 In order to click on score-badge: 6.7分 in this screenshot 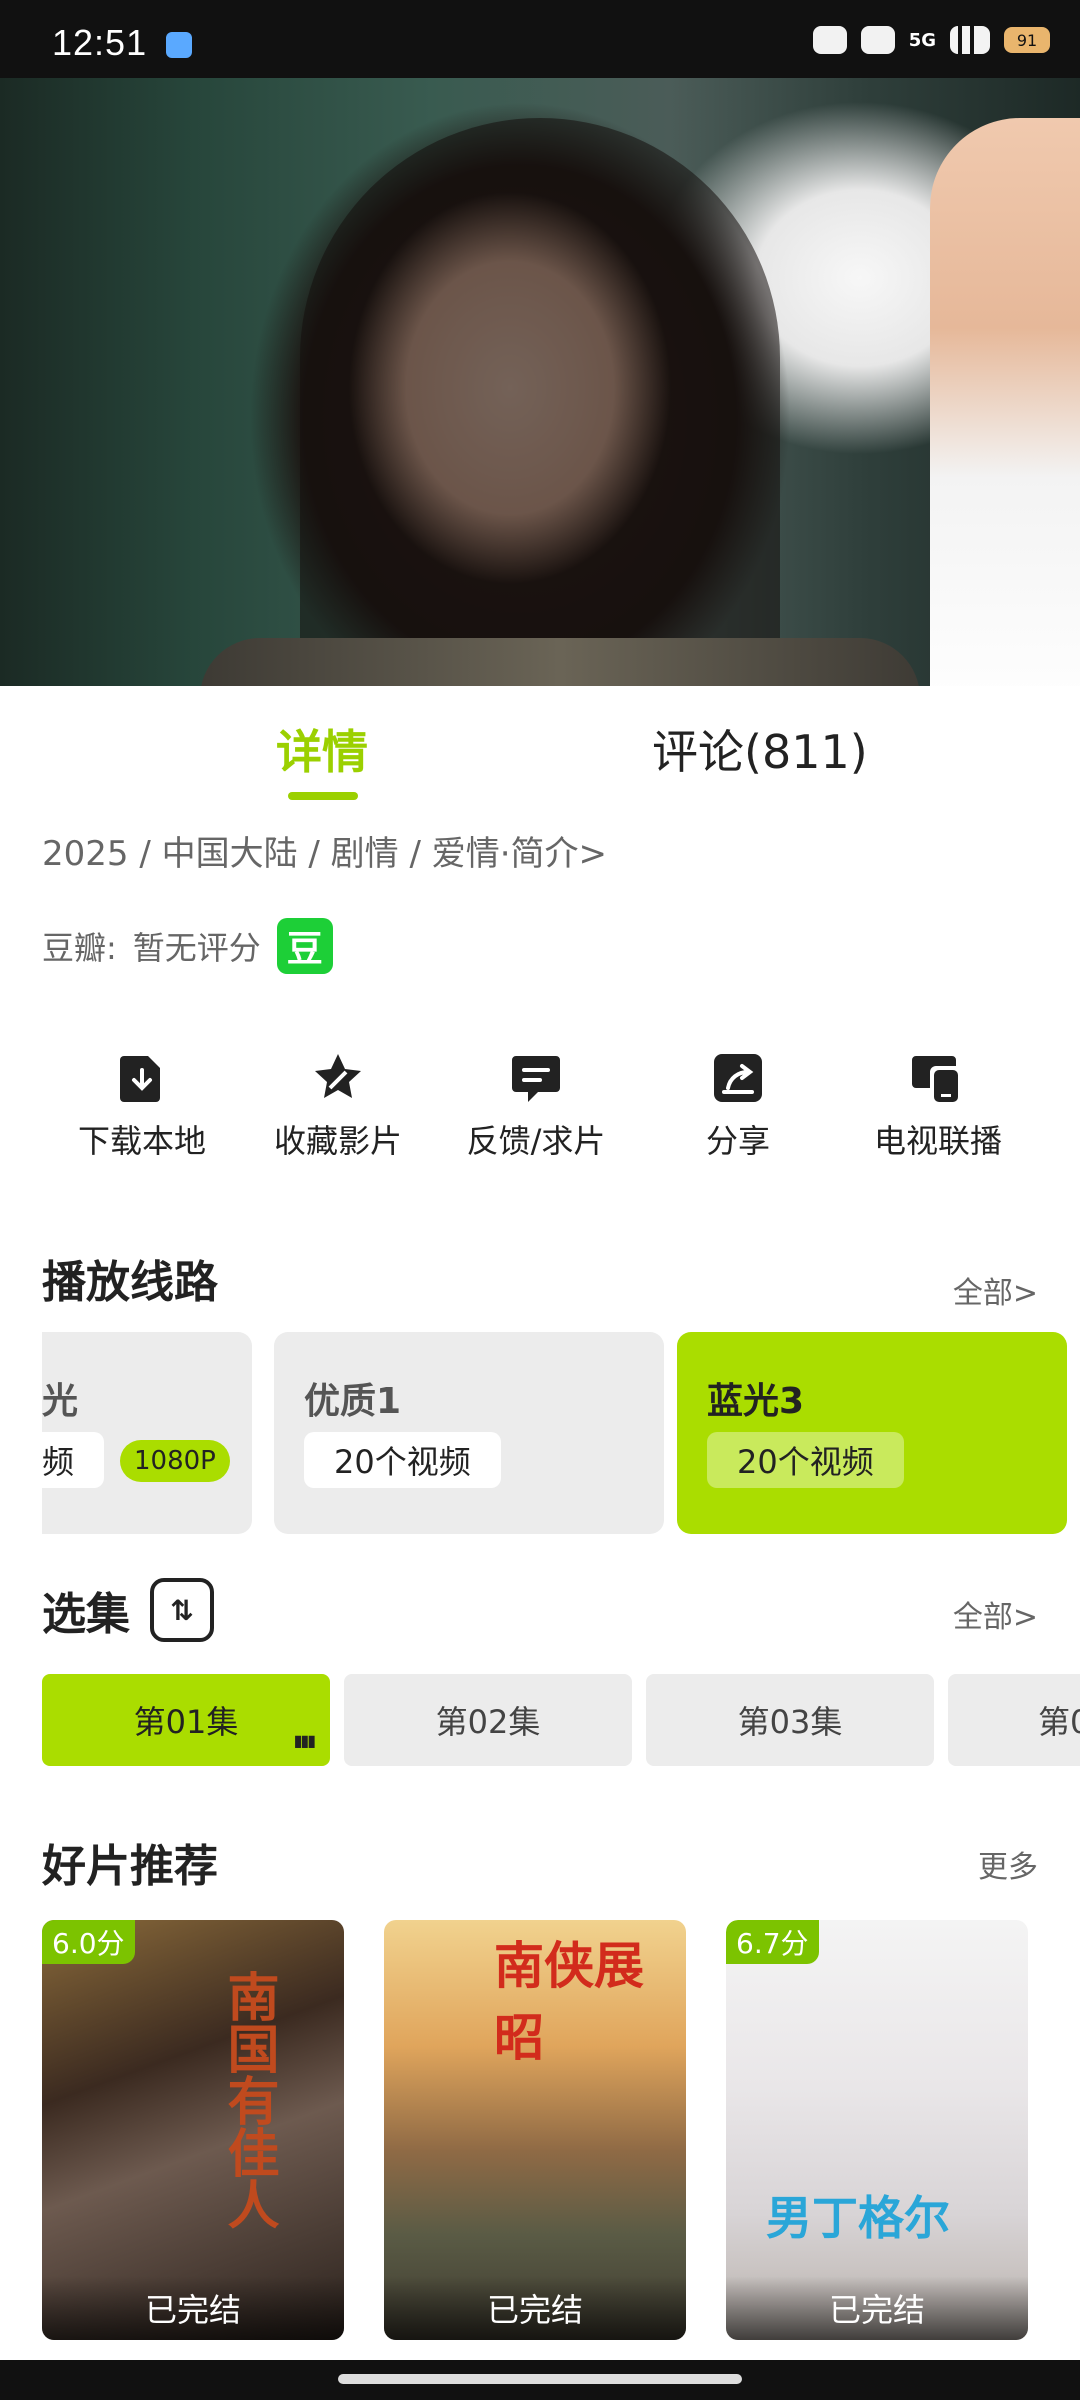, I will do `click(772, 1942)`.